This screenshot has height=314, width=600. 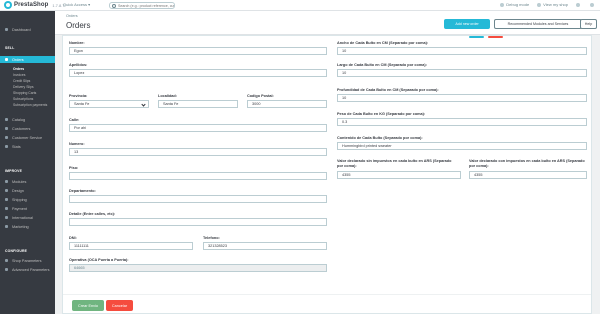 I want to click on sidebar-sub-subscription-payments: Subscription payments, so click(x=30, y=105).